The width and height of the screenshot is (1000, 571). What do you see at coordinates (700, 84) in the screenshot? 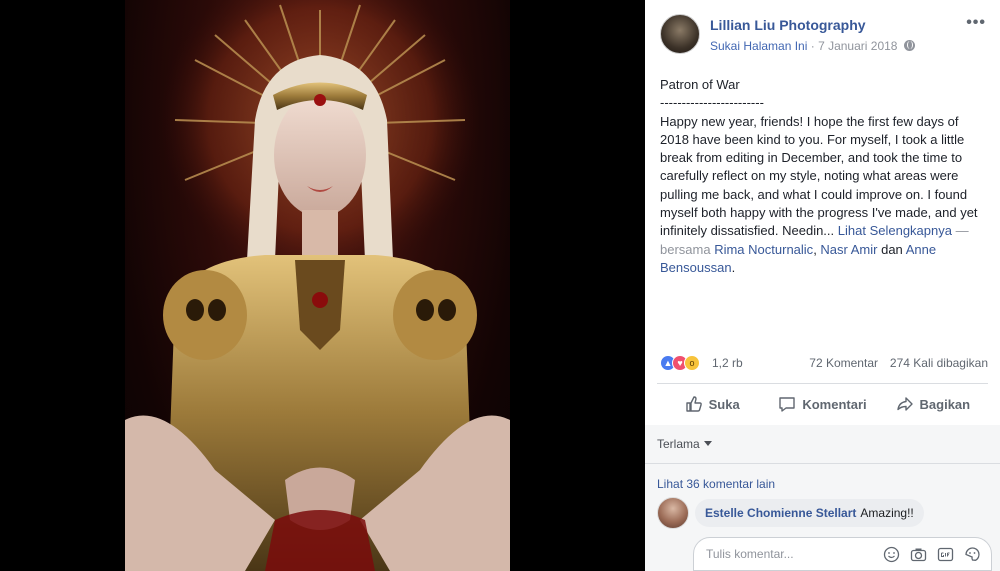
I see `post-title: Patron of War` at bounding box center [700, 84].